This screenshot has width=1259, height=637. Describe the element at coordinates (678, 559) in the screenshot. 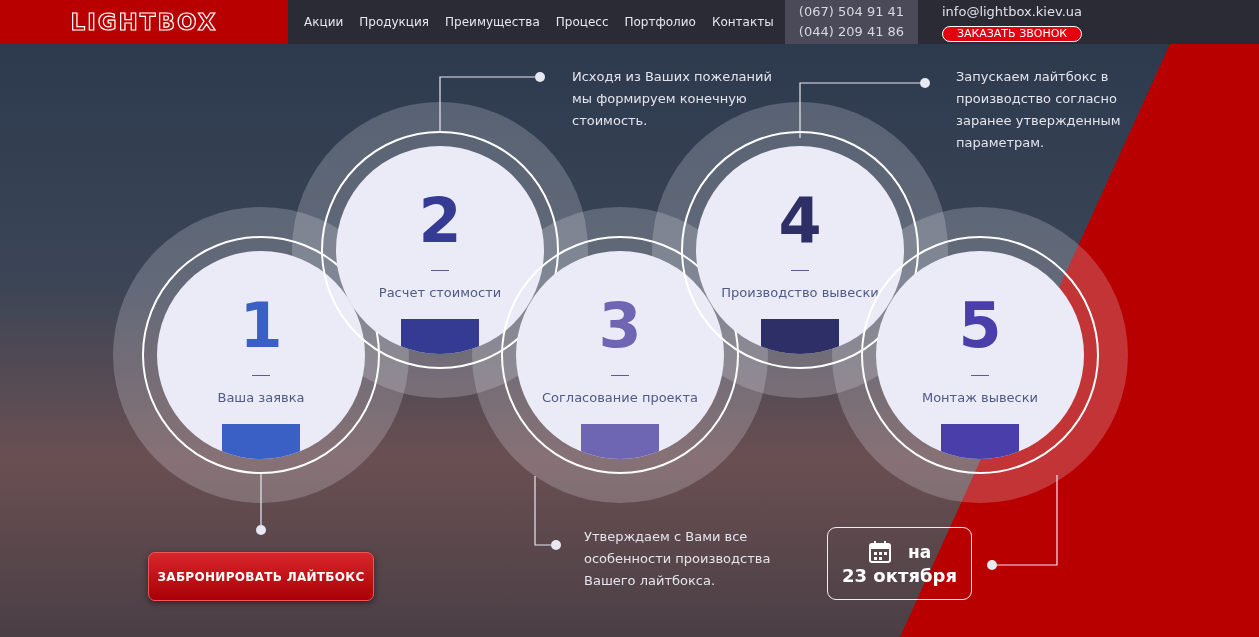

I see `step-description: Утверждаем с Вами все особенности производства Вашего лайтбокса.` at that location.